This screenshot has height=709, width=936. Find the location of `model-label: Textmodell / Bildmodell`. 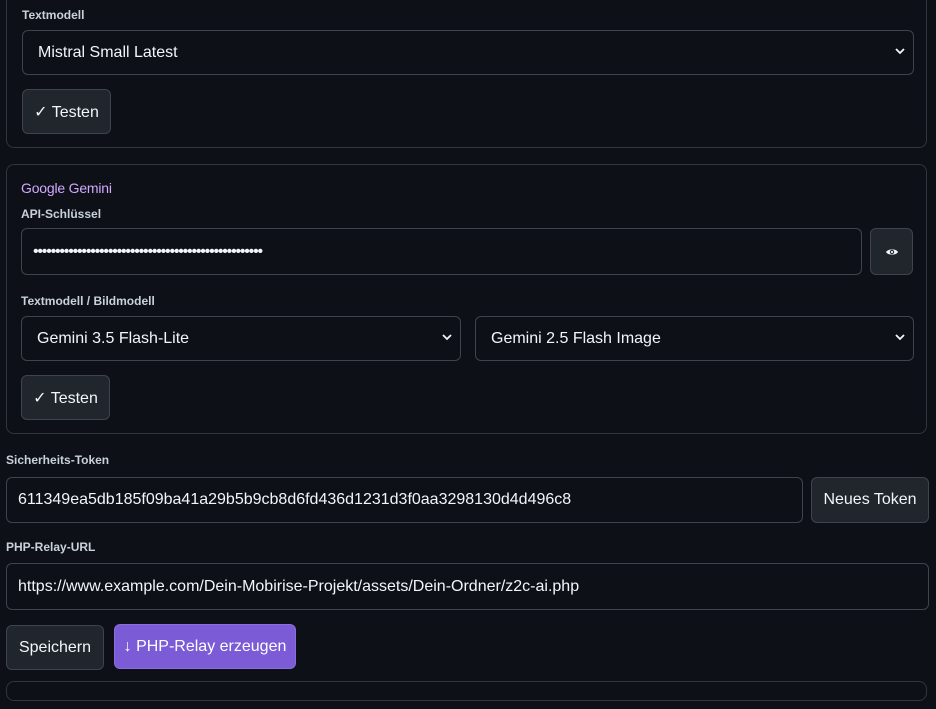

model-label: Textmodell / Bildmodell is located at coordinates (88, 301).